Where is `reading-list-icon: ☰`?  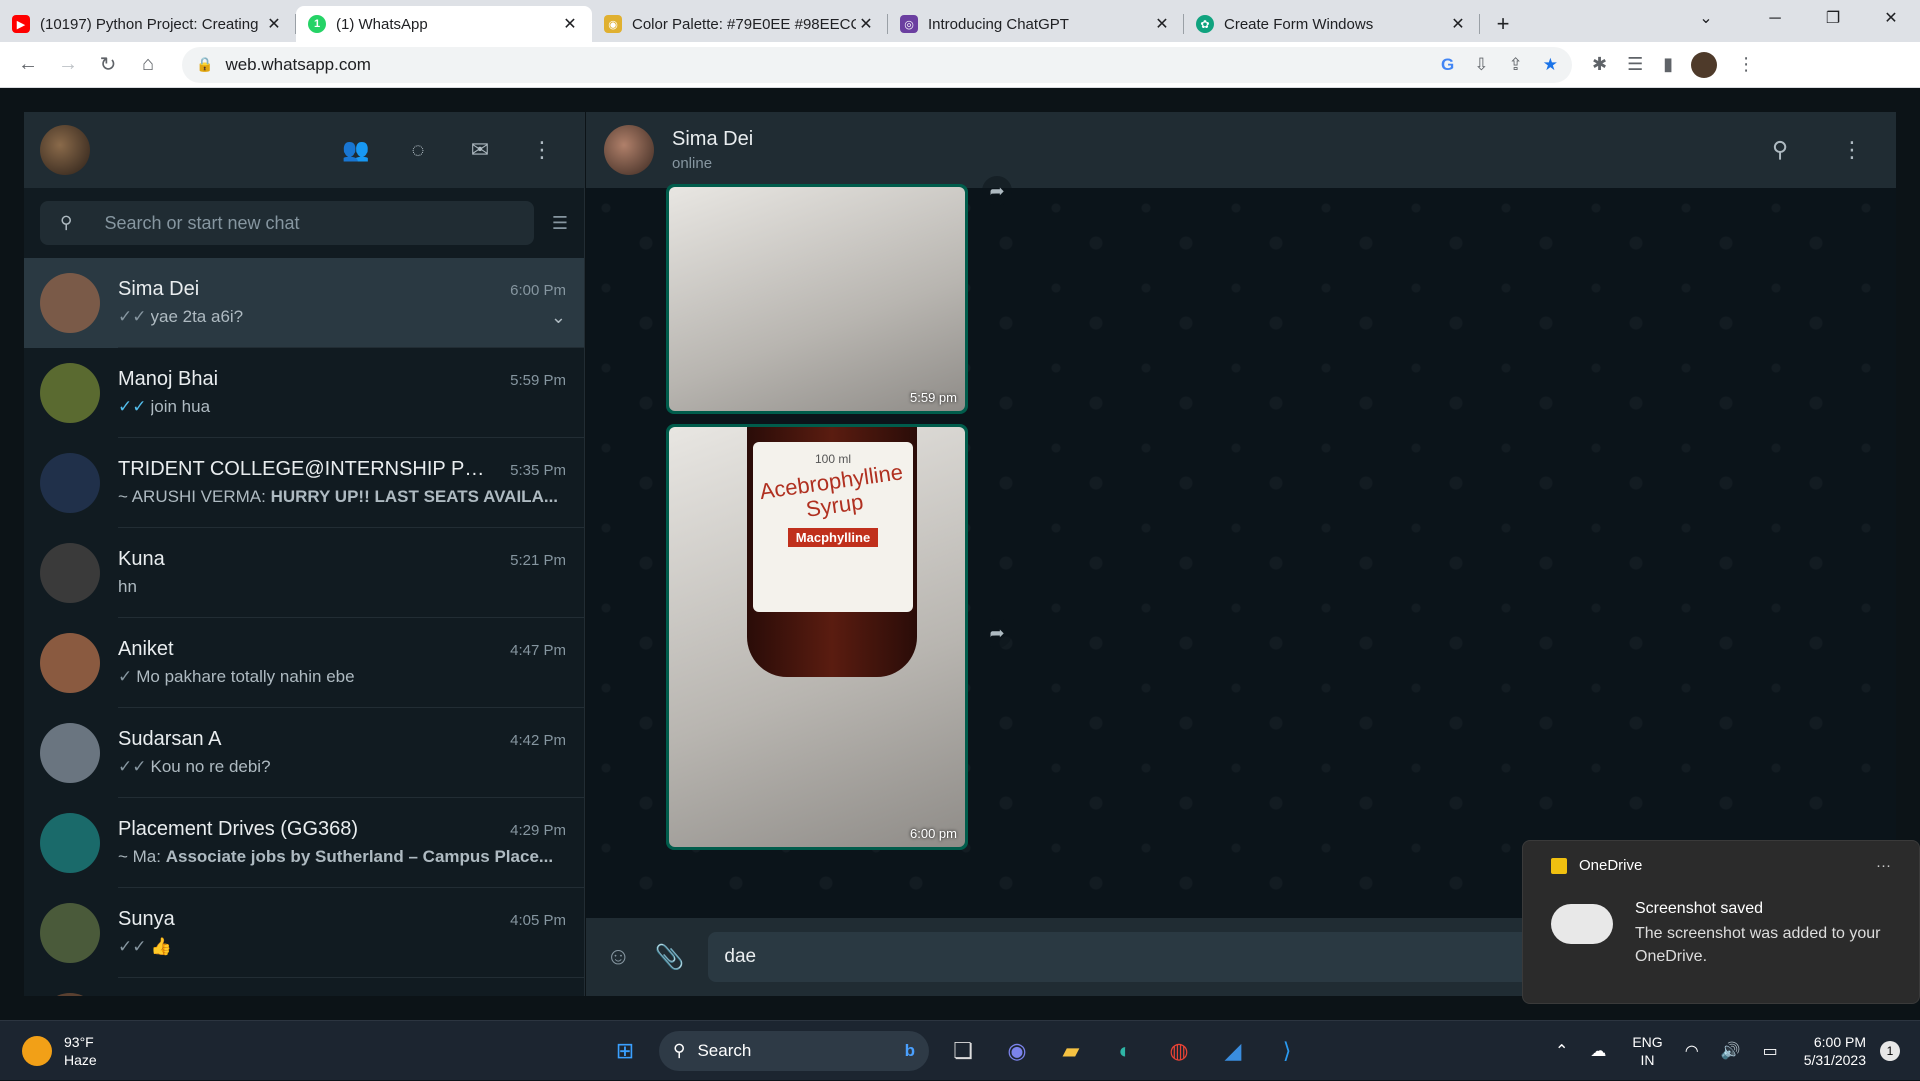 reading-list-icon: ☰ is located at coordinates (1635, 64).